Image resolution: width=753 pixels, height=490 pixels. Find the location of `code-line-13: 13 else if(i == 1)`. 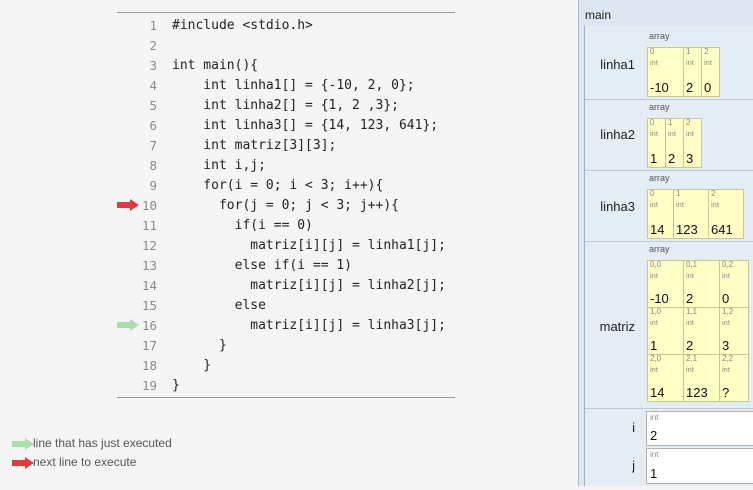

code-line-13: 13 else if(i == 1) is located at coordinates (286, 266).